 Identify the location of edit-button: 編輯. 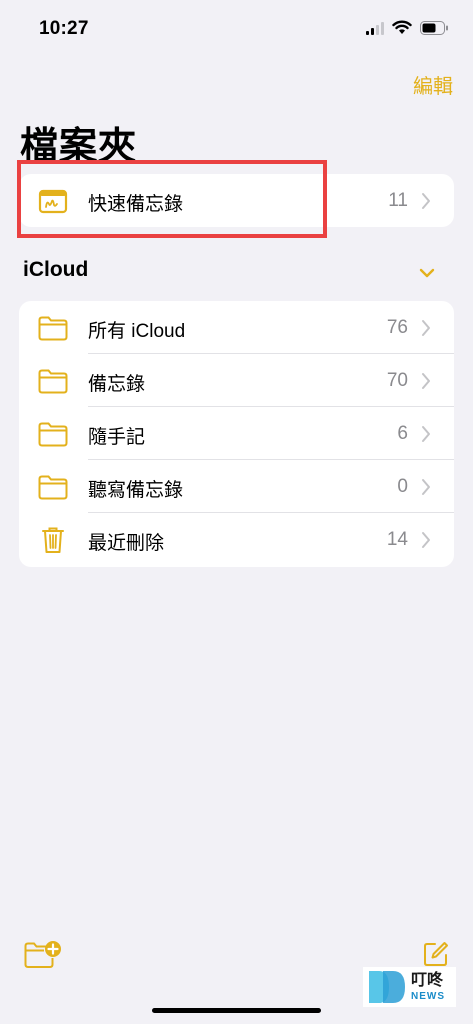
(433, 84).